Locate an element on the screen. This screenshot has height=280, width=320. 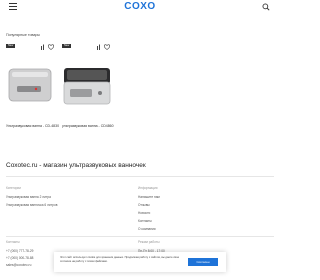
footer-info-link: О компании is located at coordinates (147, 229).